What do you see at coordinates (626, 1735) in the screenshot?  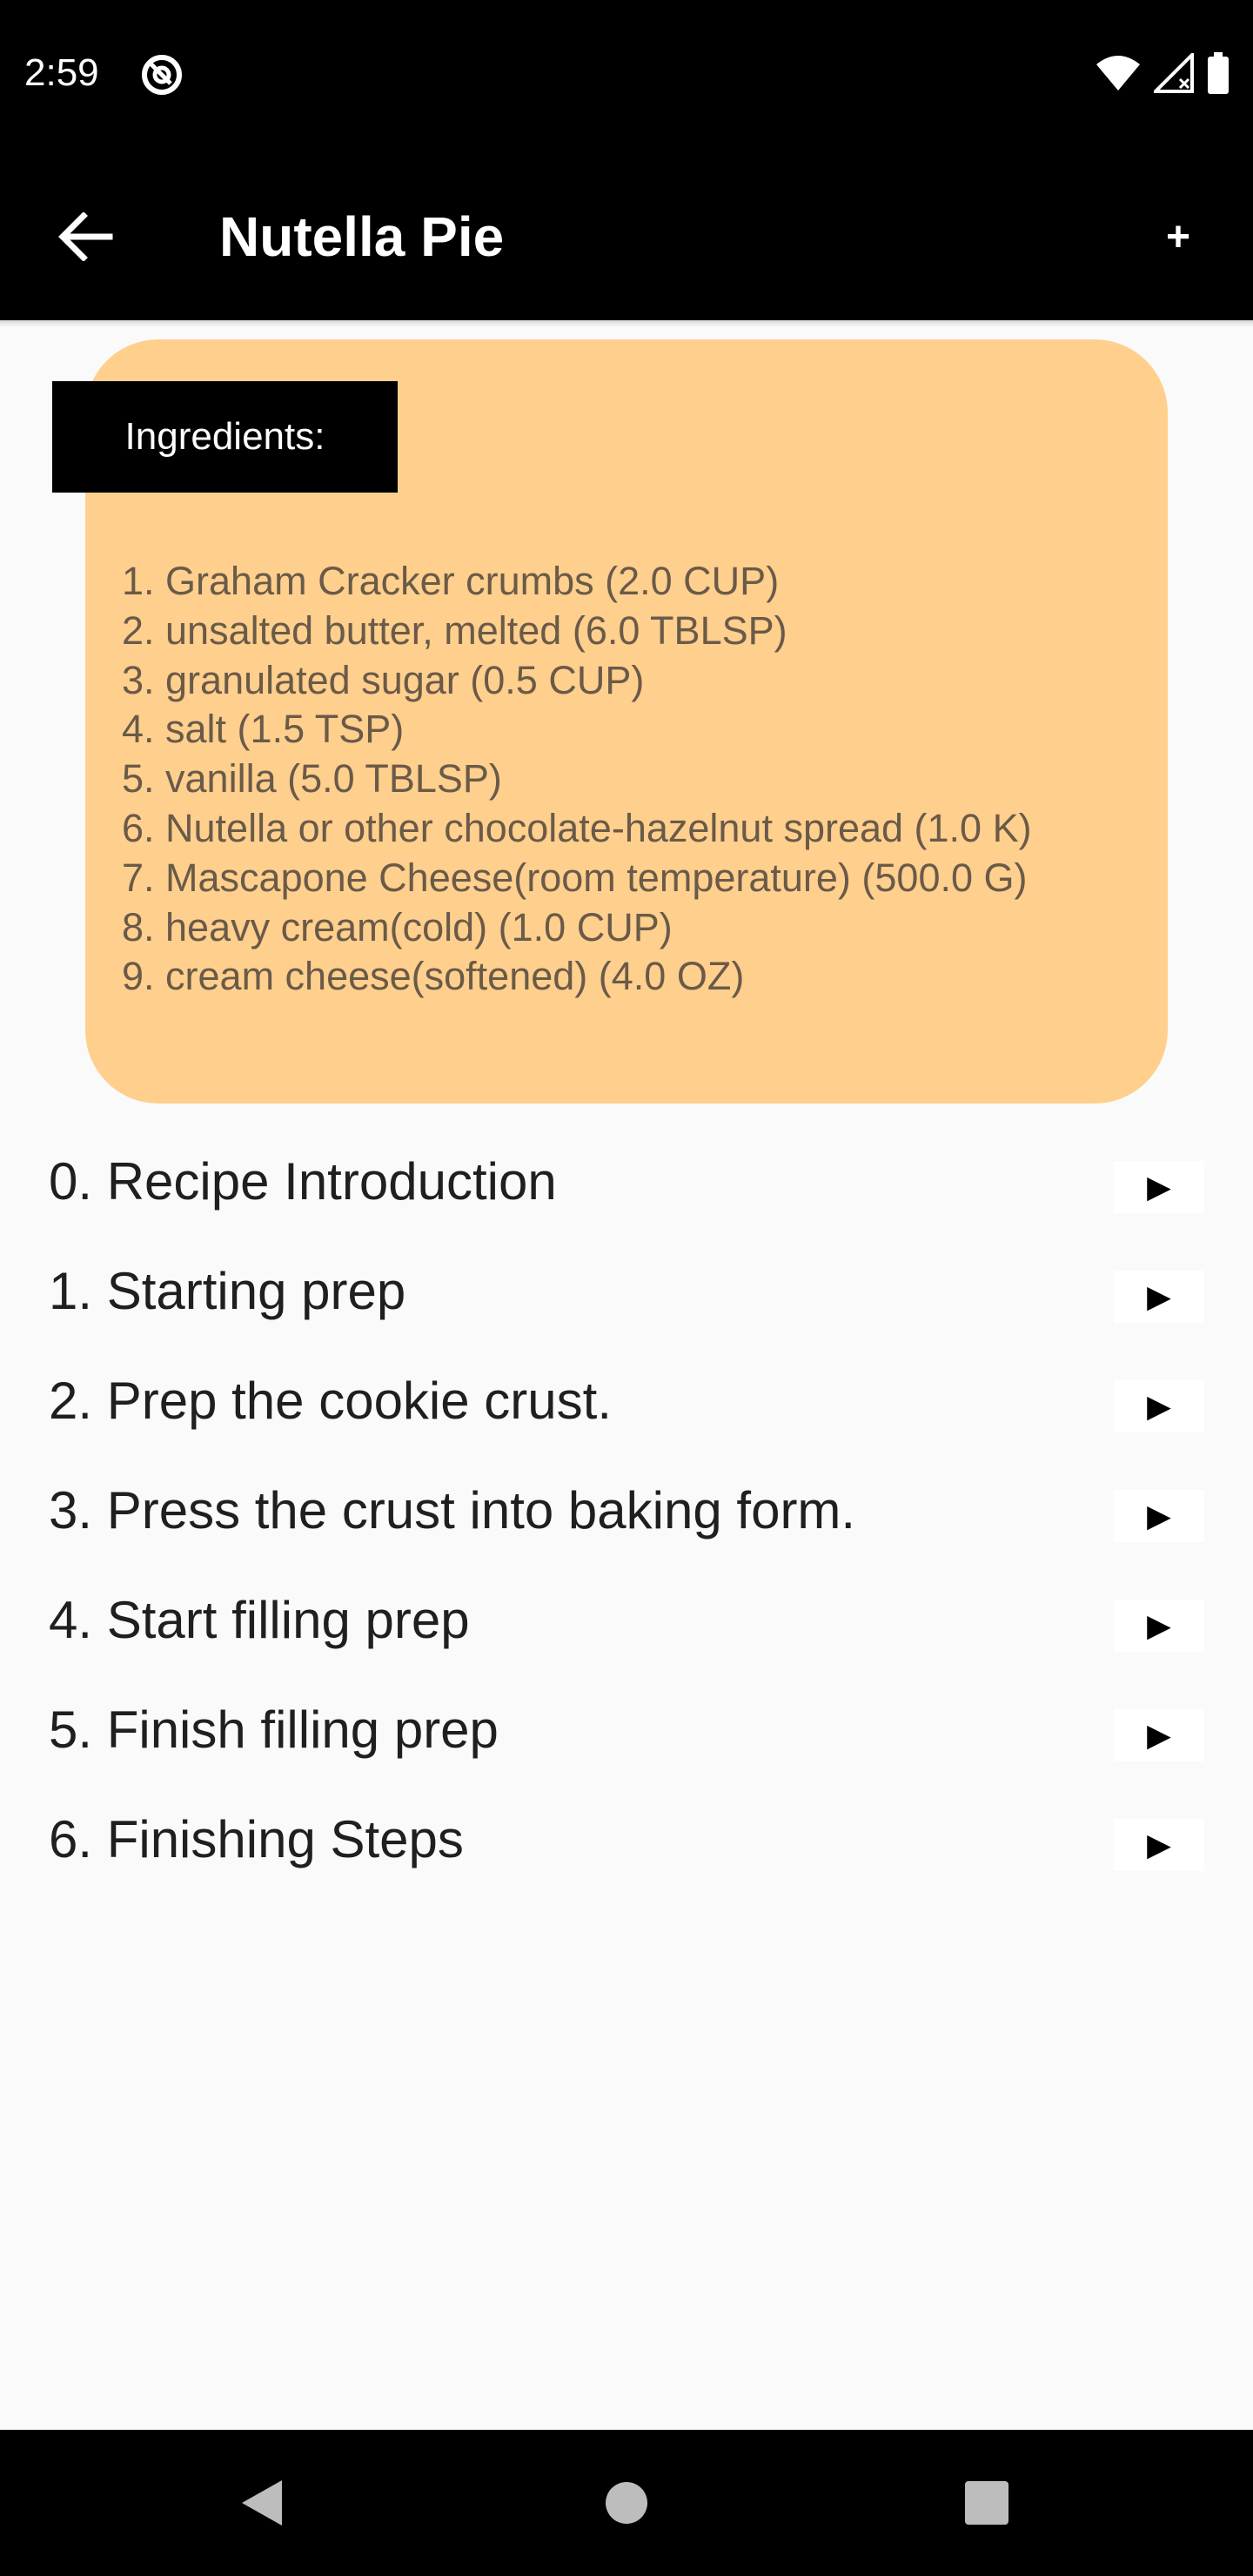 I see `step-row: 5. Finish filling prep ▶` at bounding box center [626, 1735].